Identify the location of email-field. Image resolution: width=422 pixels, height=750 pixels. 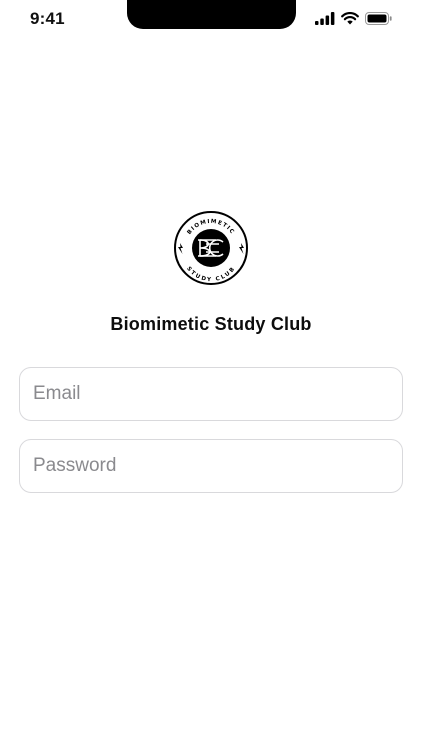
(211, 394).